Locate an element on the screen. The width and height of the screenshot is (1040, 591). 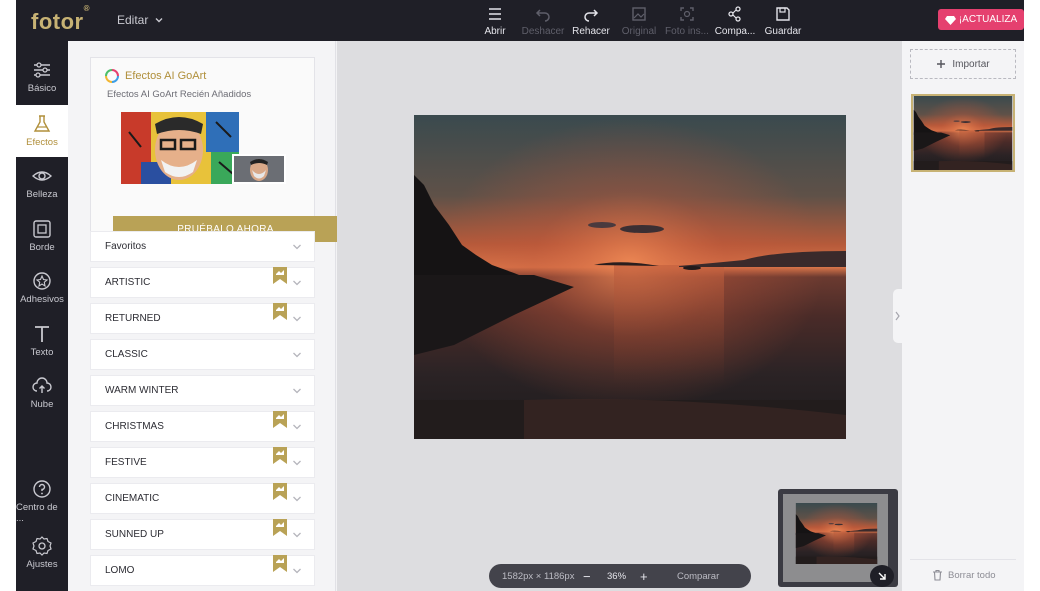
sidebar-item-text: Texto is located at coordinates (42, 341).